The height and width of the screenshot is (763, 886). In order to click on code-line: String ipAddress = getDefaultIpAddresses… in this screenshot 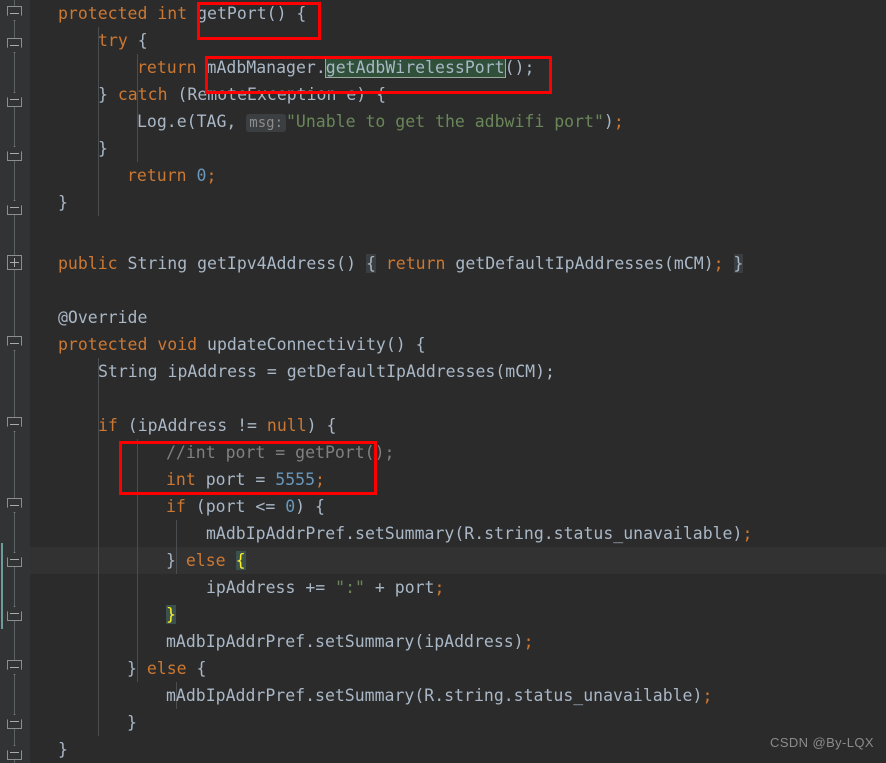, I will do `click(326, 371)`.